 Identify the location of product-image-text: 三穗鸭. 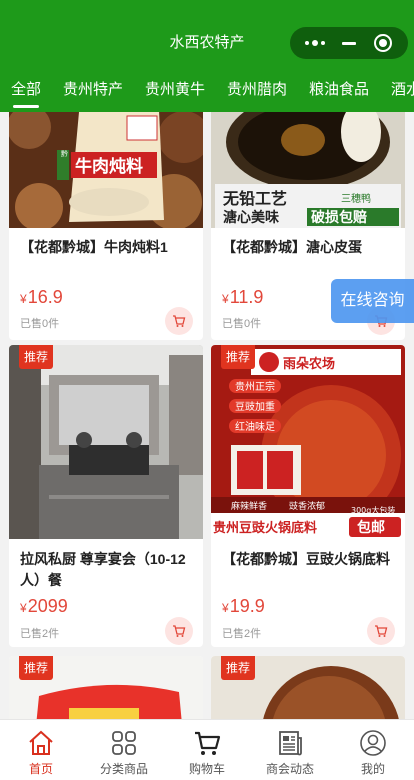
(356, 198).